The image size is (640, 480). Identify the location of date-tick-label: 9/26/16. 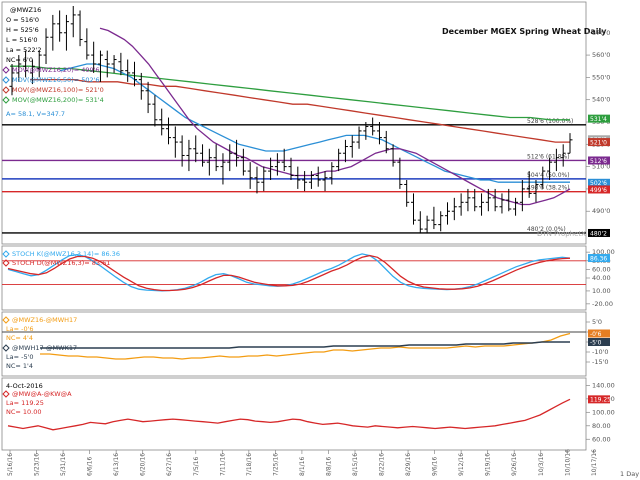
(514, 464).